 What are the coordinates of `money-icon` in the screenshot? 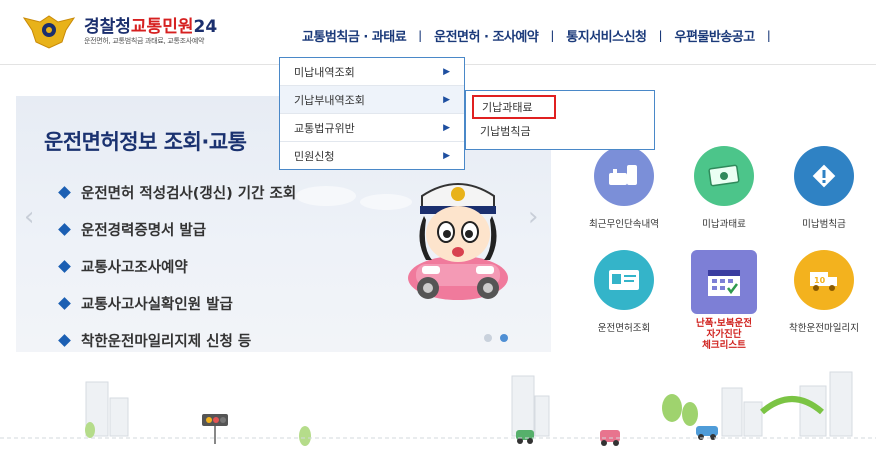 It's located at (724, 176).